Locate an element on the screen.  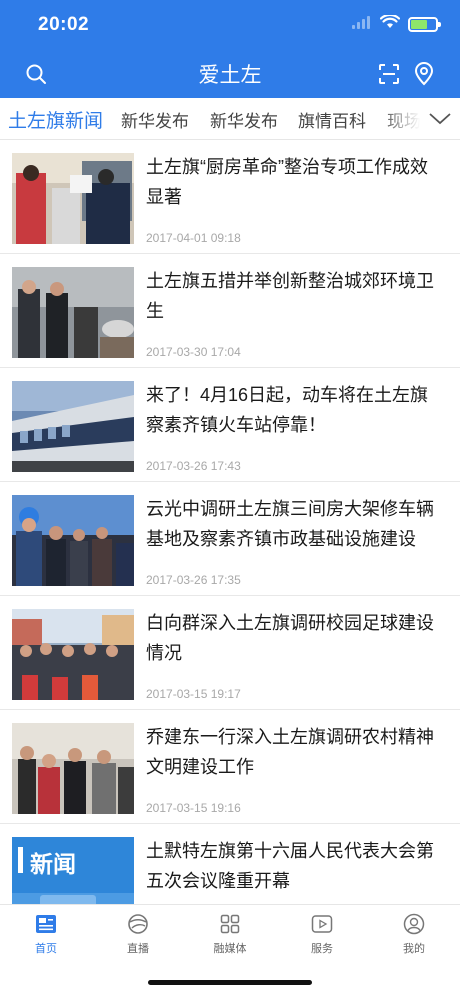
nav-home-label: 首页 is located at coordinates (46, 949).